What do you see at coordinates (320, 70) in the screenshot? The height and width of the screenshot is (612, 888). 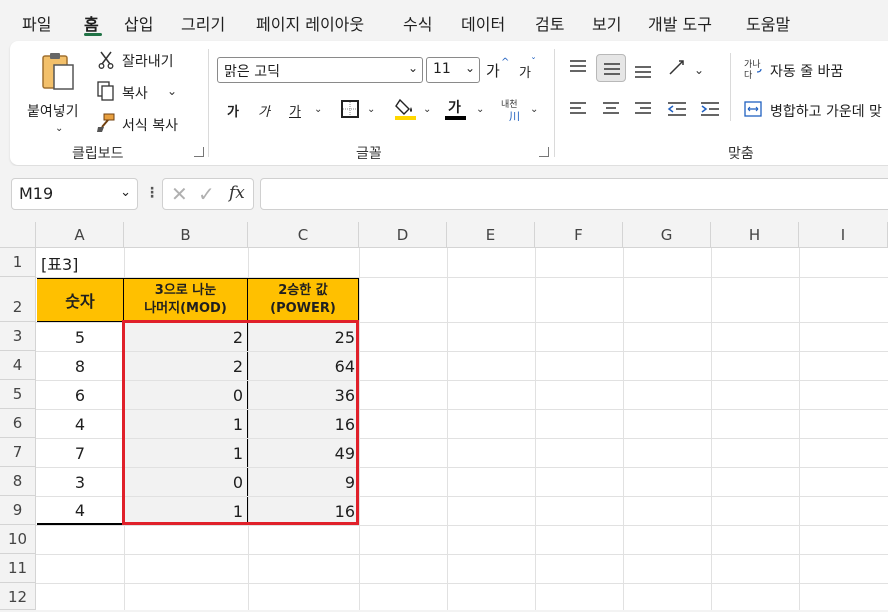 I see `font-name-select: 맑은 고딕 ⌄` at bounding box center [320, 70].